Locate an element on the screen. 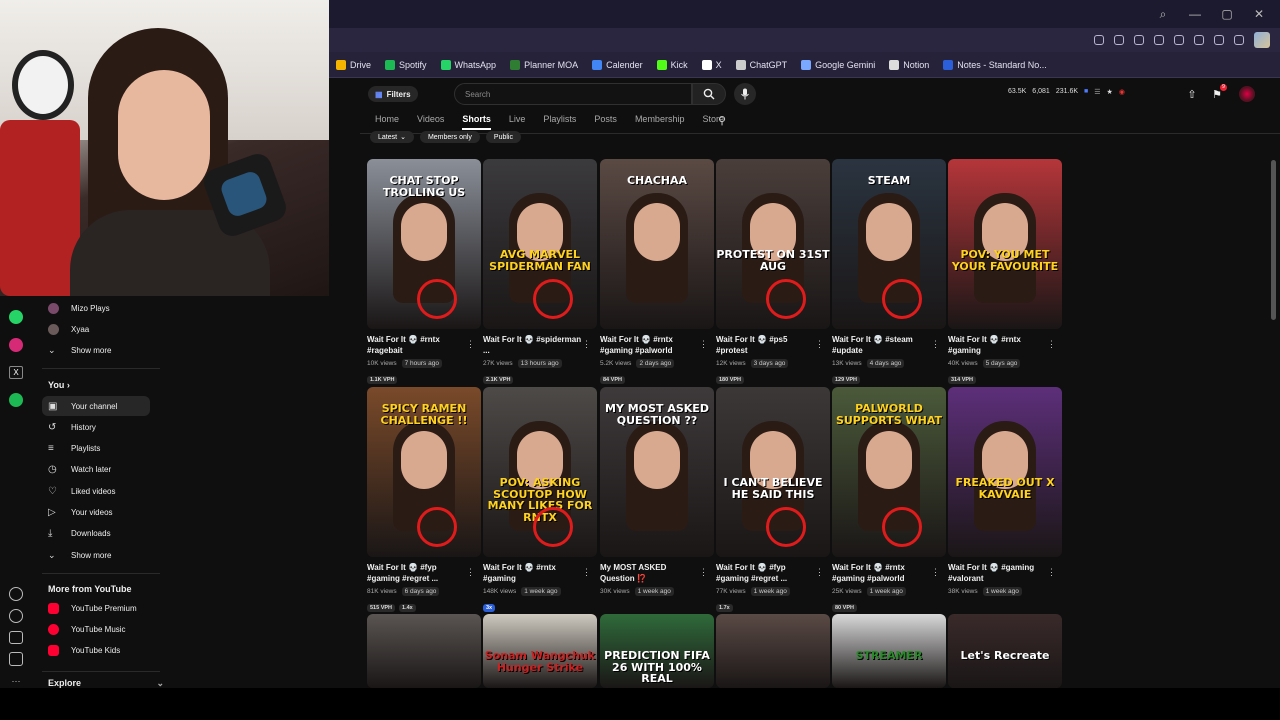 This screenshot has width=1280, height=720. extension-icon: ■ is located at coordinates (1086, 92).